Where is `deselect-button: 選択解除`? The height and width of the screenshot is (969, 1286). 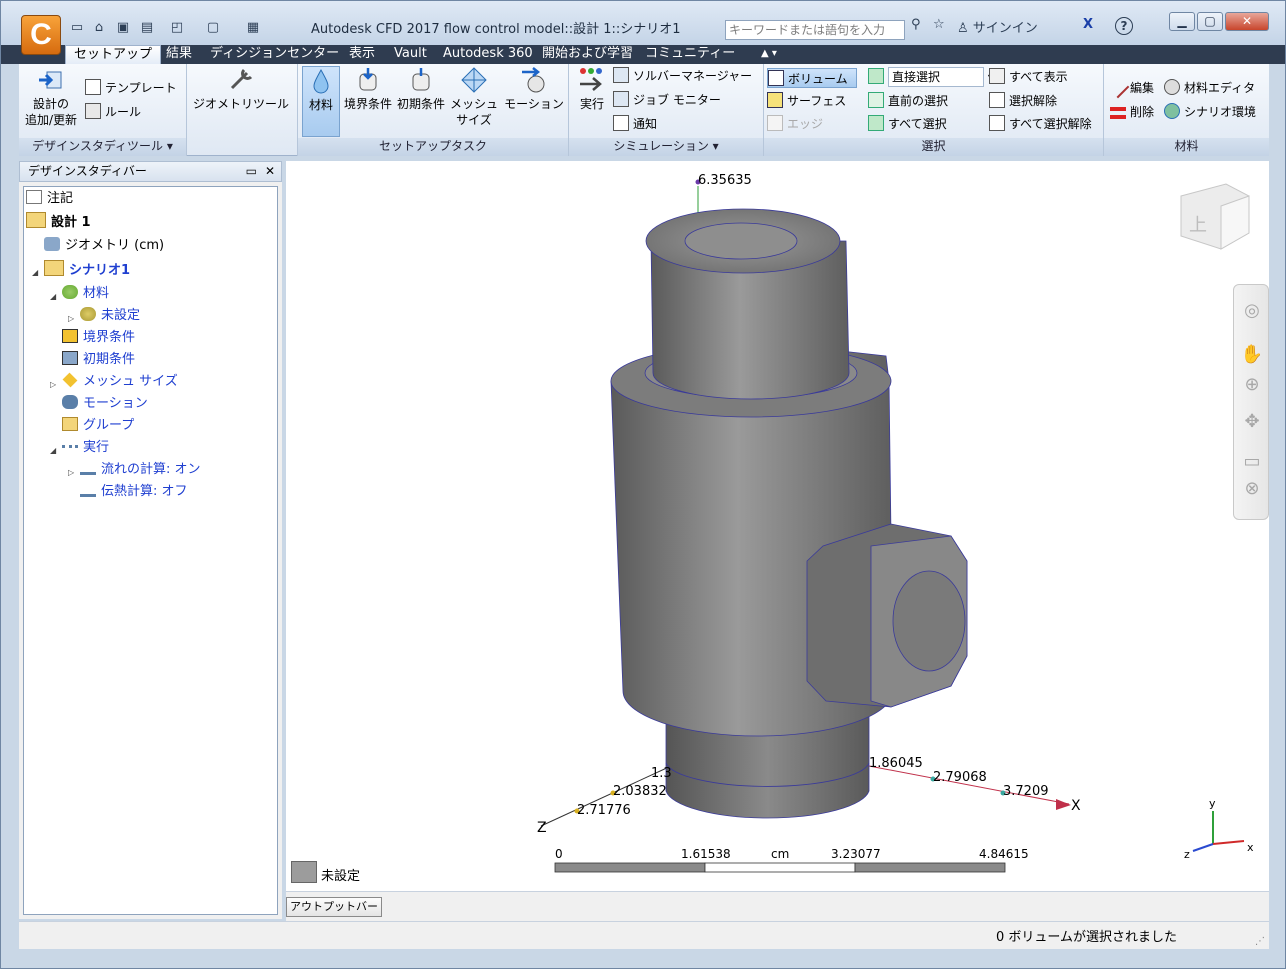
deselect-button: 選択解除 is located at coordinates (1023, 101).